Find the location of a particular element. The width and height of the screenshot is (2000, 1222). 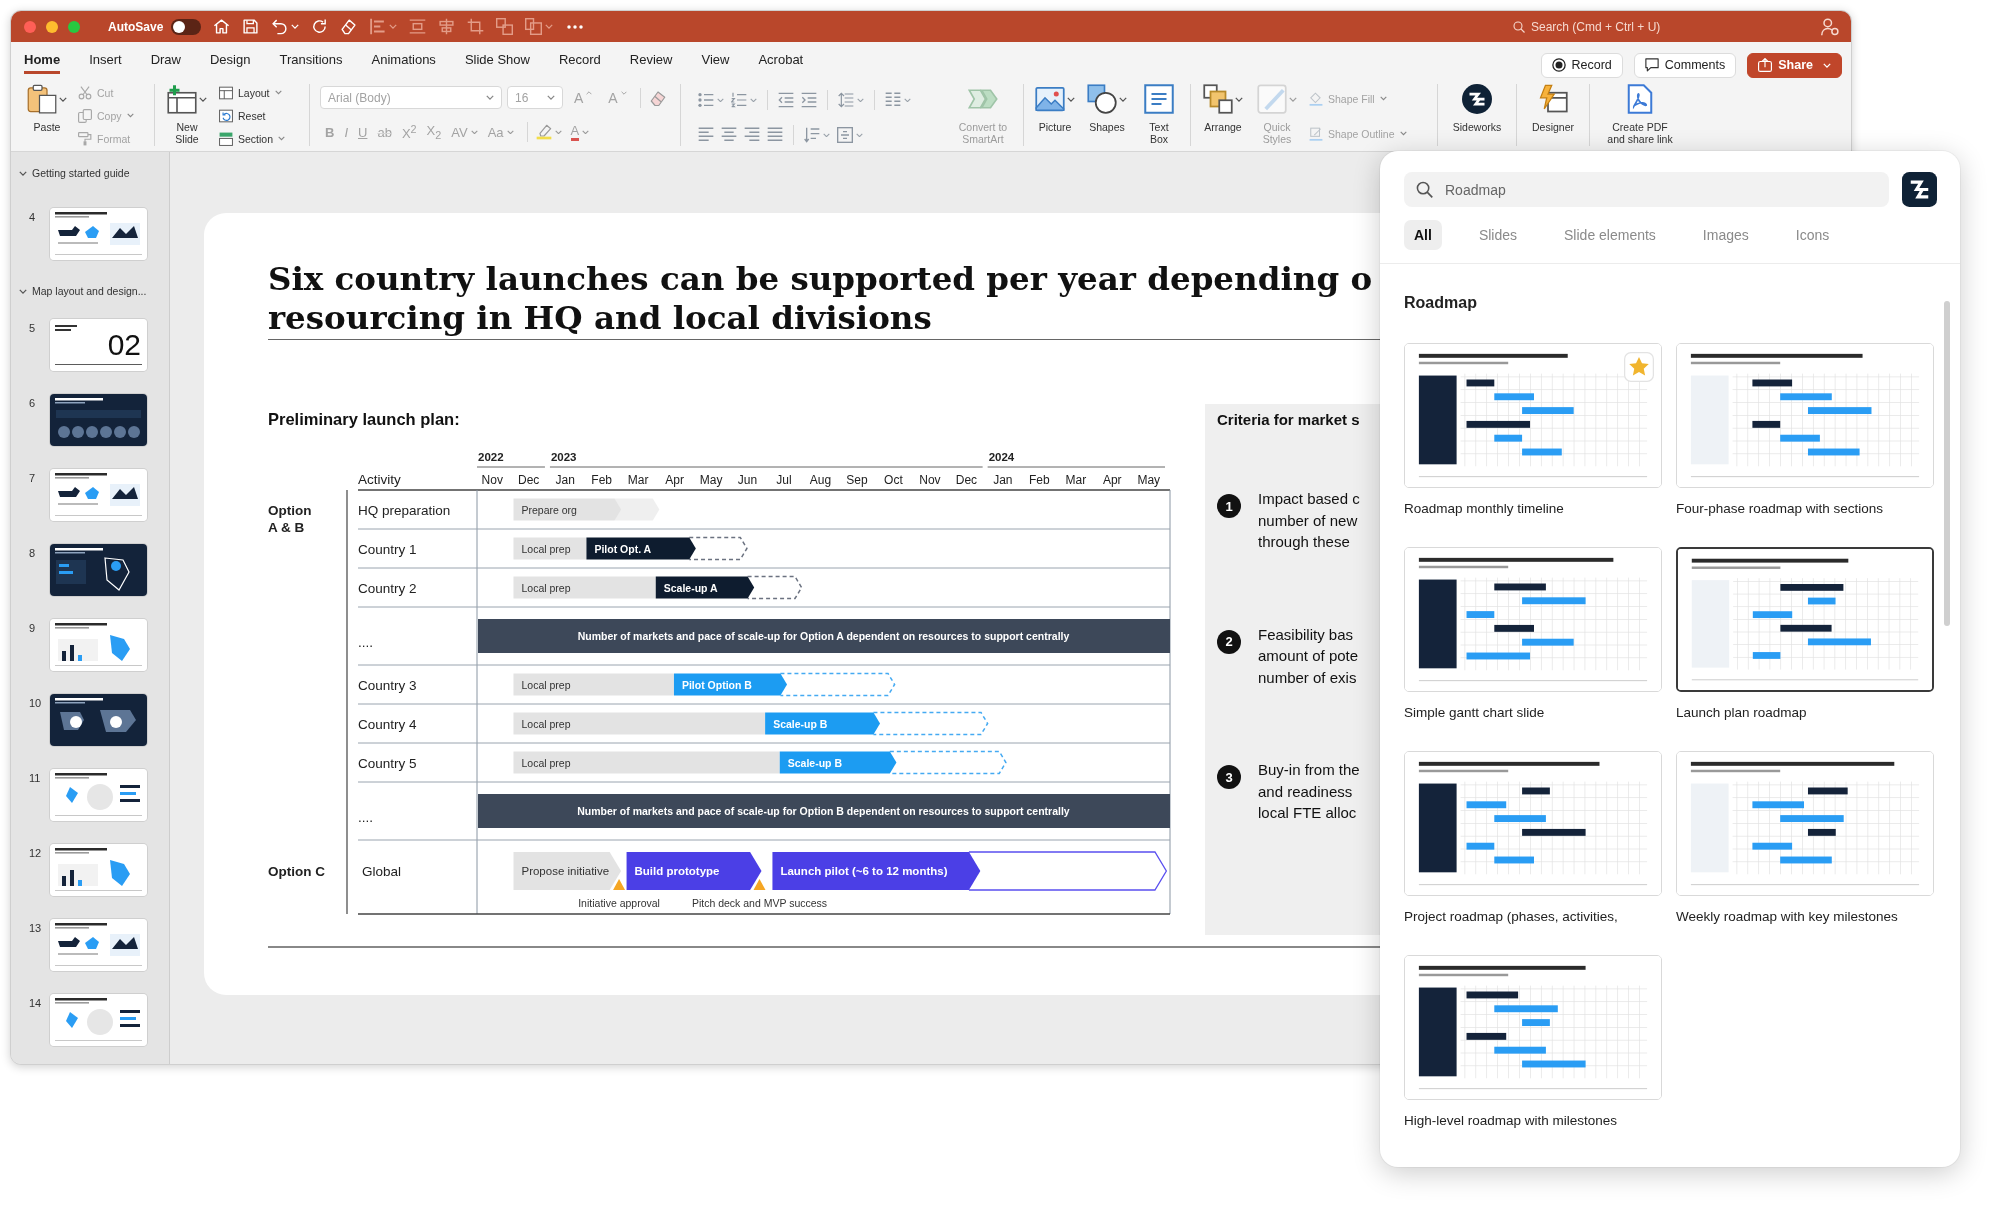

ribbon-tab: Insert is located at coordinates (105, 59).